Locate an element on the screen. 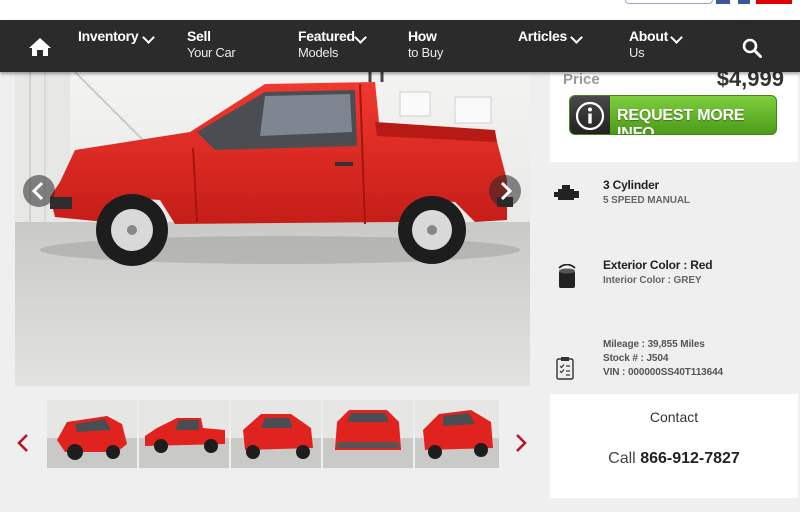  youtube-icon is located at coordinates (774, 2).